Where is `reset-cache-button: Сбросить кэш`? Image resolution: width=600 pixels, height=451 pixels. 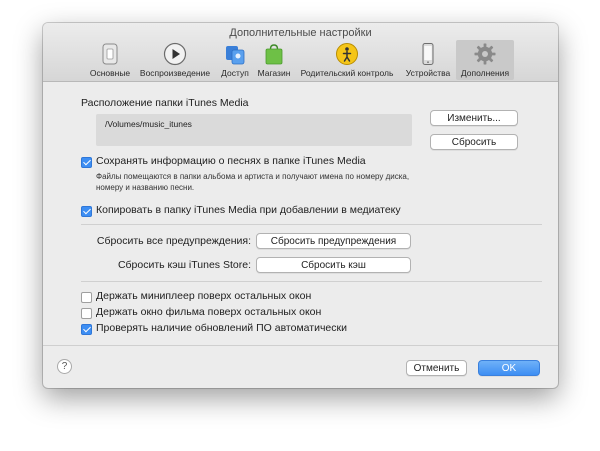 reset-cache-button: Сбросить кэш is located at coordinates (333, 265).